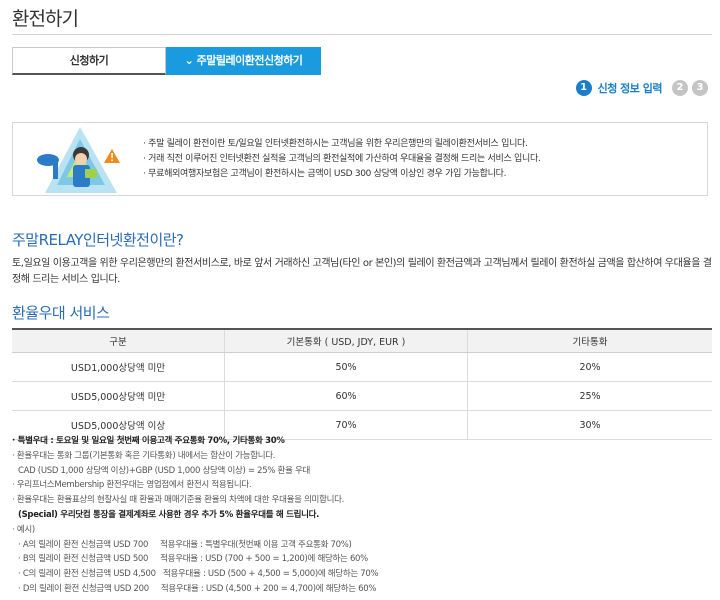 The width and height of the screenshot is (720, 600). I want to click on step-1-label: 신청 정보 입력, so click(630, 88).